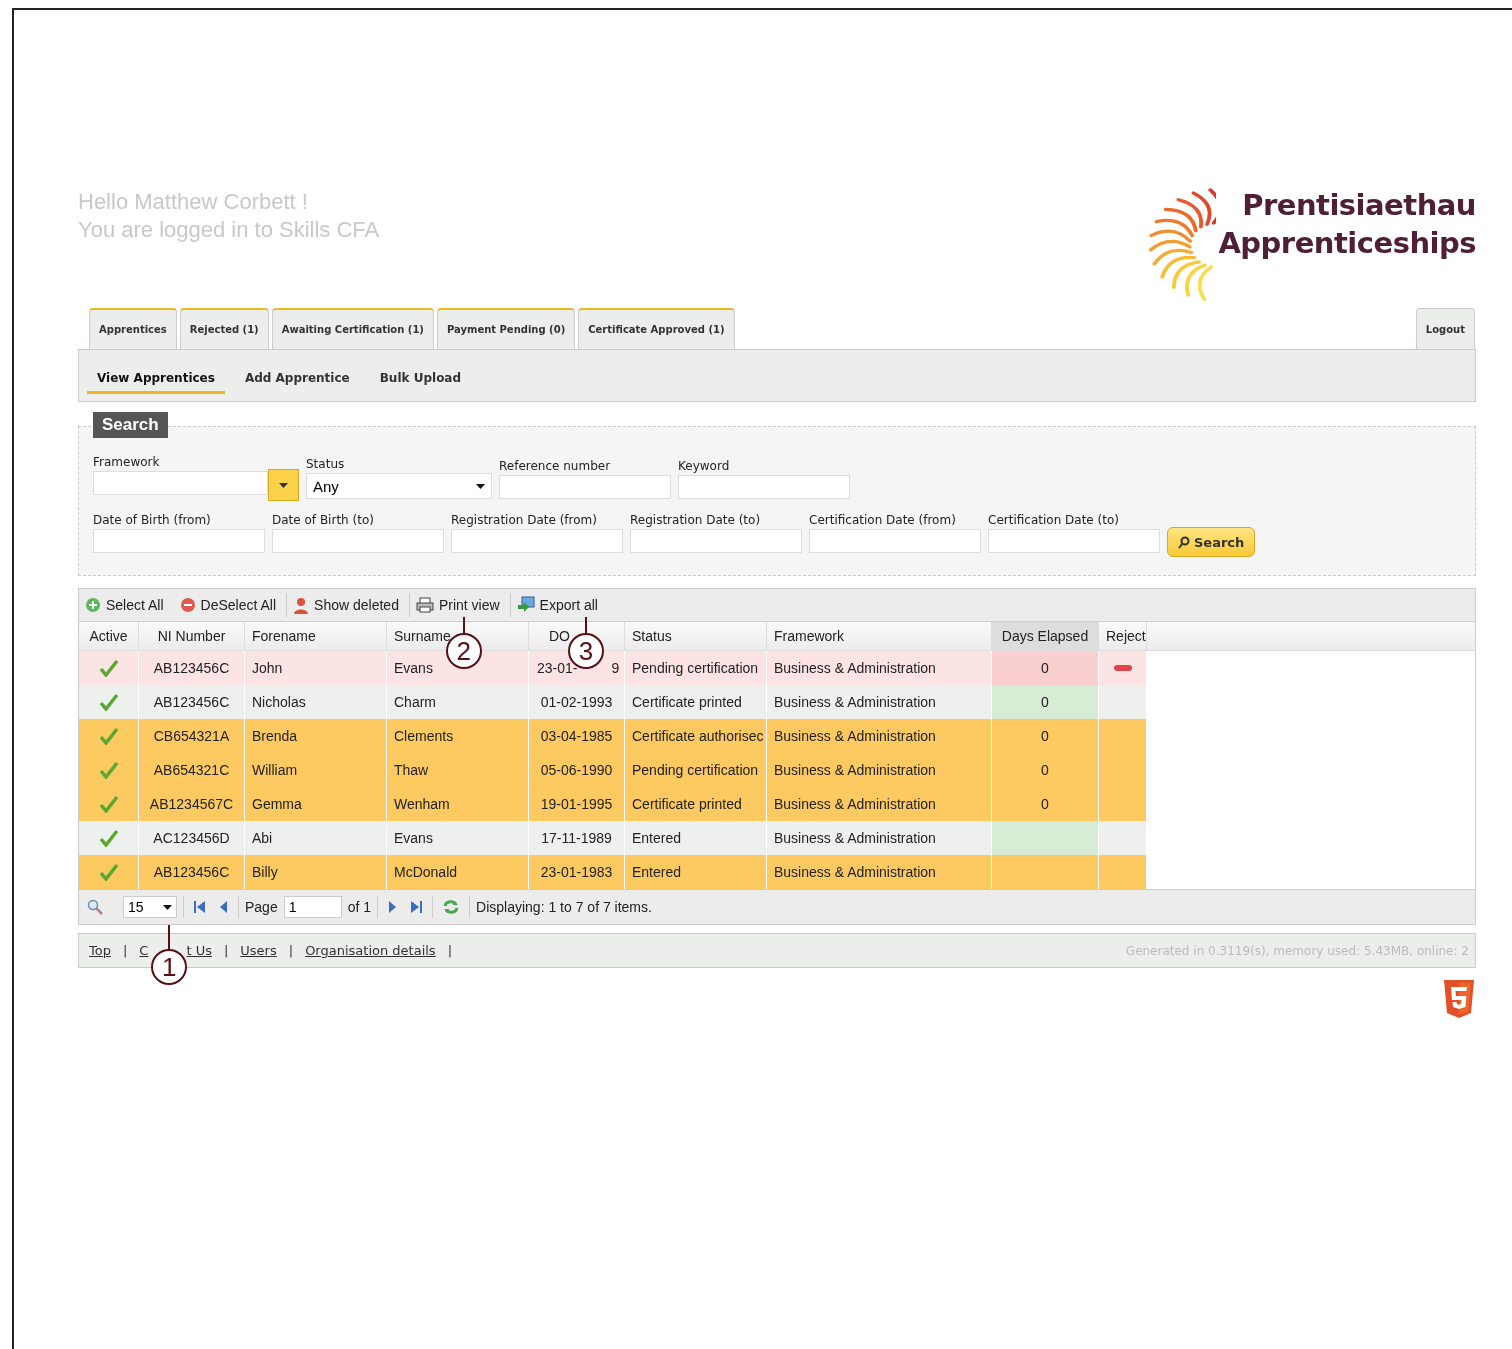 This screenshot has width=1512, height=1349. What do you see at coordinates (696, 736) in the screenshot?
I see `table-cell: Certificate authorisec` at bounding box center [696, 736].